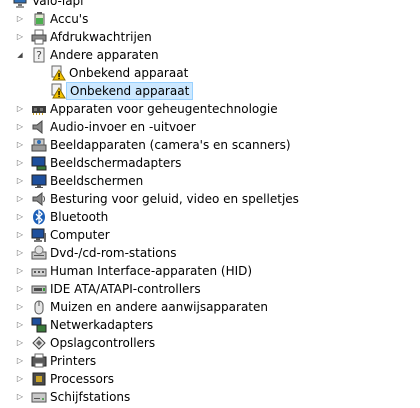 The height and width of the screenshot is (408, 420). Describe the element at coordinates (73, 361) in the screenshot. I see `category-label: Printers` at that location.